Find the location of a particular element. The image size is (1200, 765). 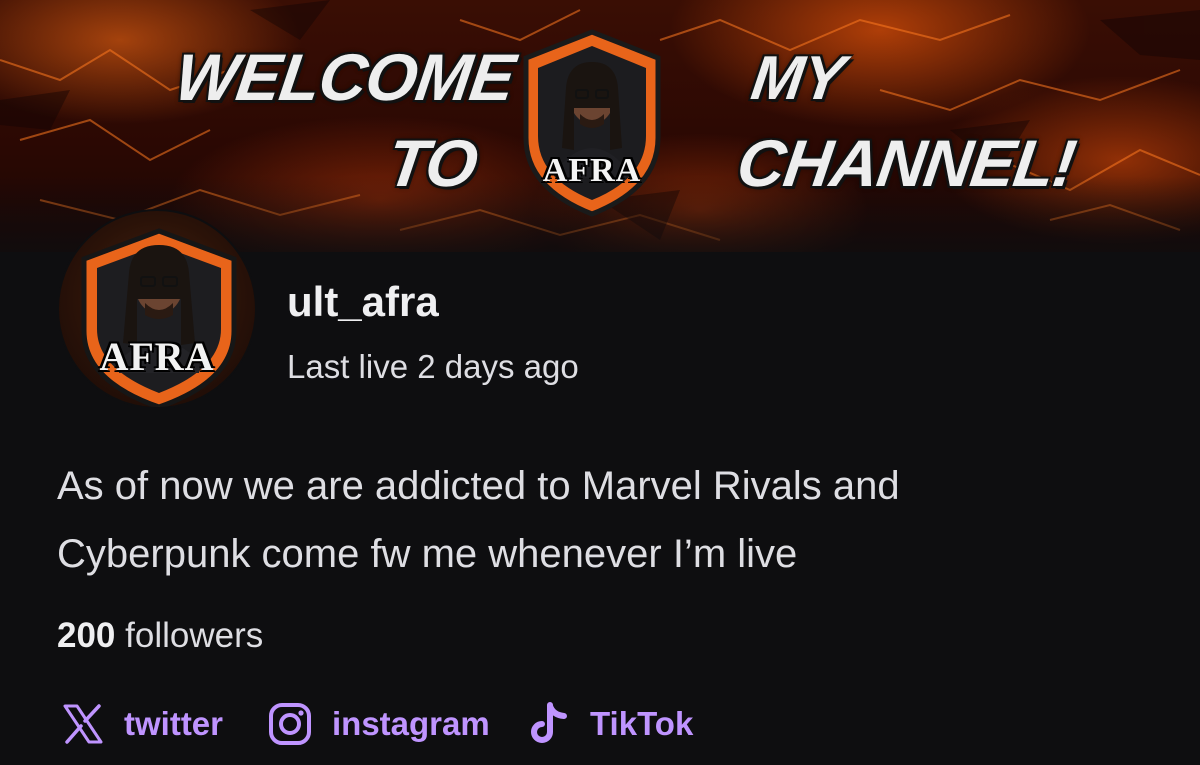

x-icon is located at coordinates (83, 724).